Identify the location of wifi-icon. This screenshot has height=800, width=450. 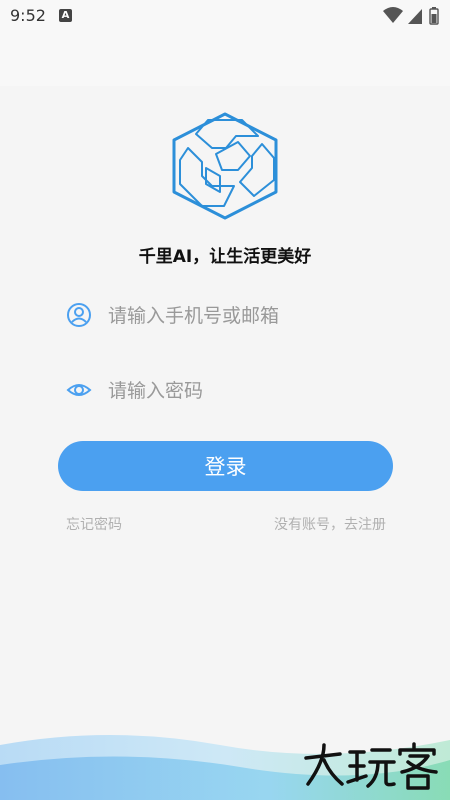
(393, 15).